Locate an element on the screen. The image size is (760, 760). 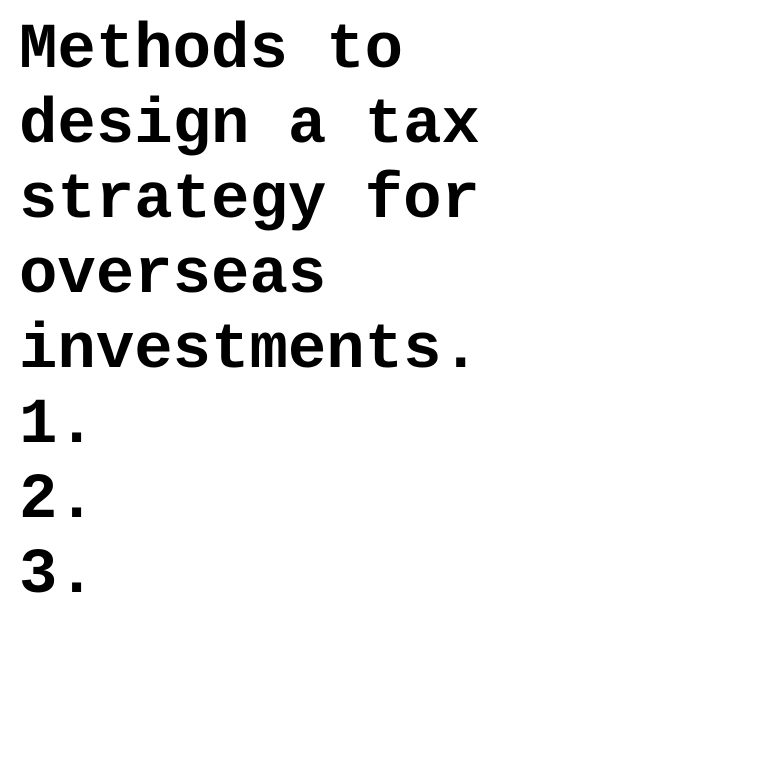
title-line-5: investments. is located at coordinates (249, 351).